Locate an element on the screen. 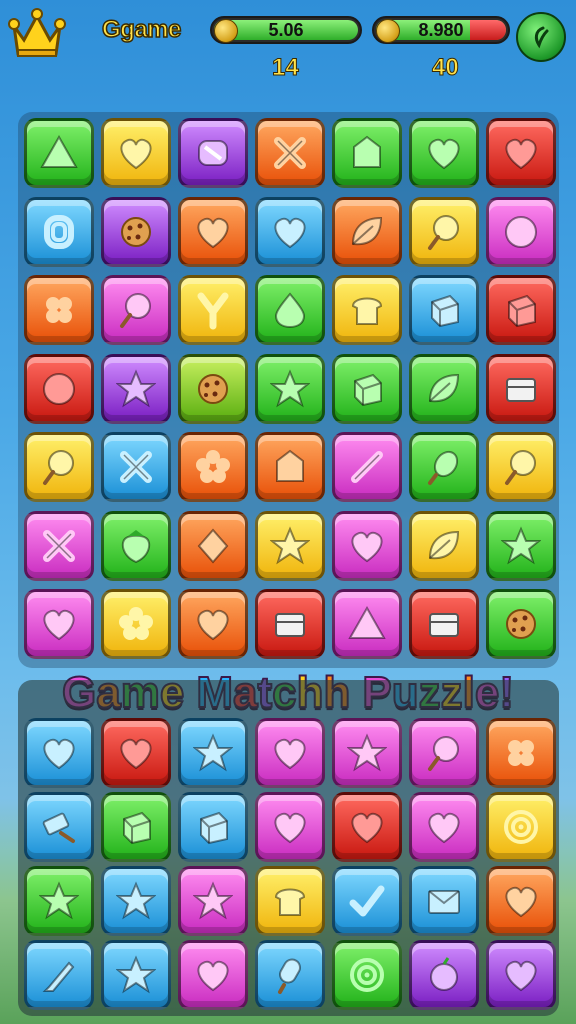 This screenshot has width=576, height=1024. top-bar: Ggame 5.06 8.980 14 40 is located at coordinates (288, 50).